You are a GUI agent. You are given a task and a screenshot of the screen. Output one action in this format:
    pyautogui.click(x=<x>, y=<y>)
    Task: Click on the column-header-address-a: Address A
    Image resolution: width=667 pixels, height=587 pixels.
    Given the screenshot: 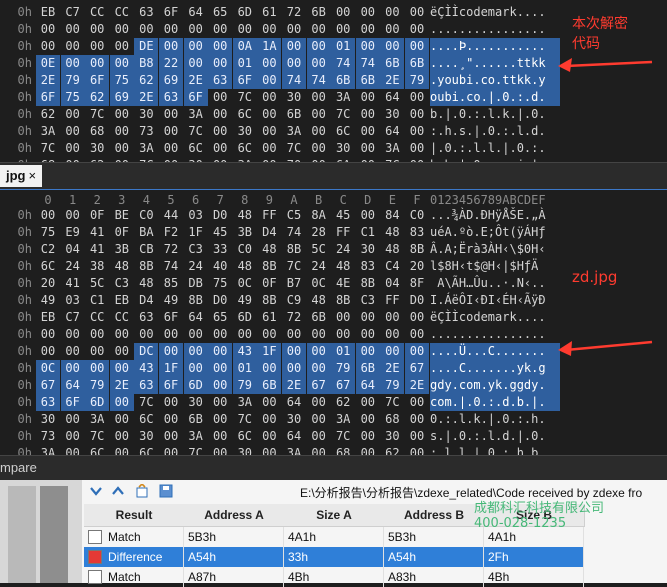 What is the action you would take?
    pyautogui.click(x=234, y=515)
    